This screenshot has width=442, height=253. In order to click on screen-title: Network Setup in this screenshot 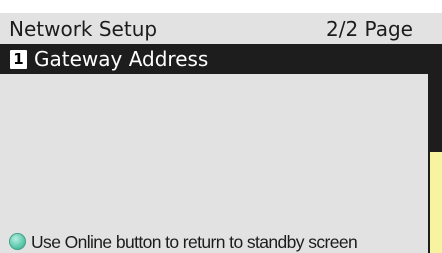, I will do `click(83, 29)`.